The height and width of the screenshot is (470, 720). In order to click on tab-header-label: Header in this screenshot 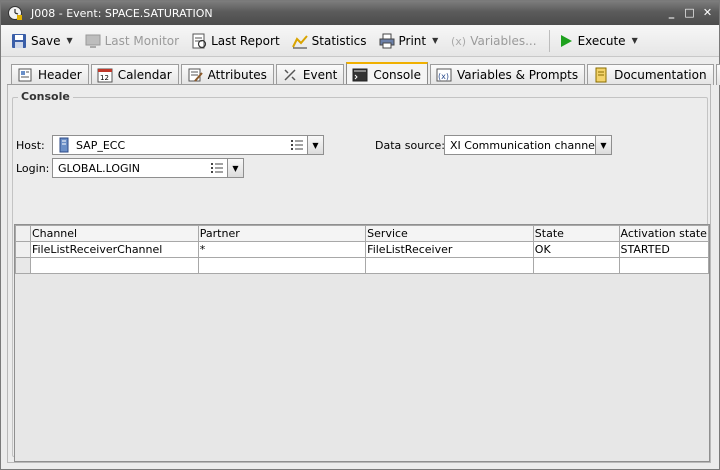, I will do `click(60, 75)`.